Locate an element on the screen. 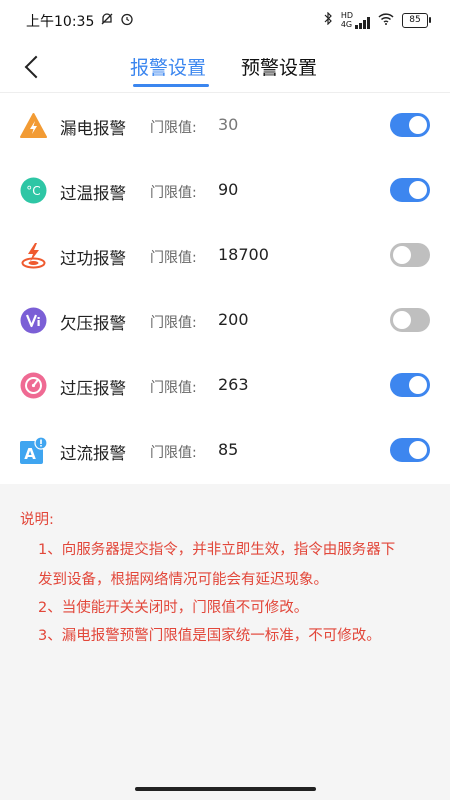 The width and height of the screenshot is (450, 800). tab-alarm-settings: 报警设置 is located at coordinates (168, 66).